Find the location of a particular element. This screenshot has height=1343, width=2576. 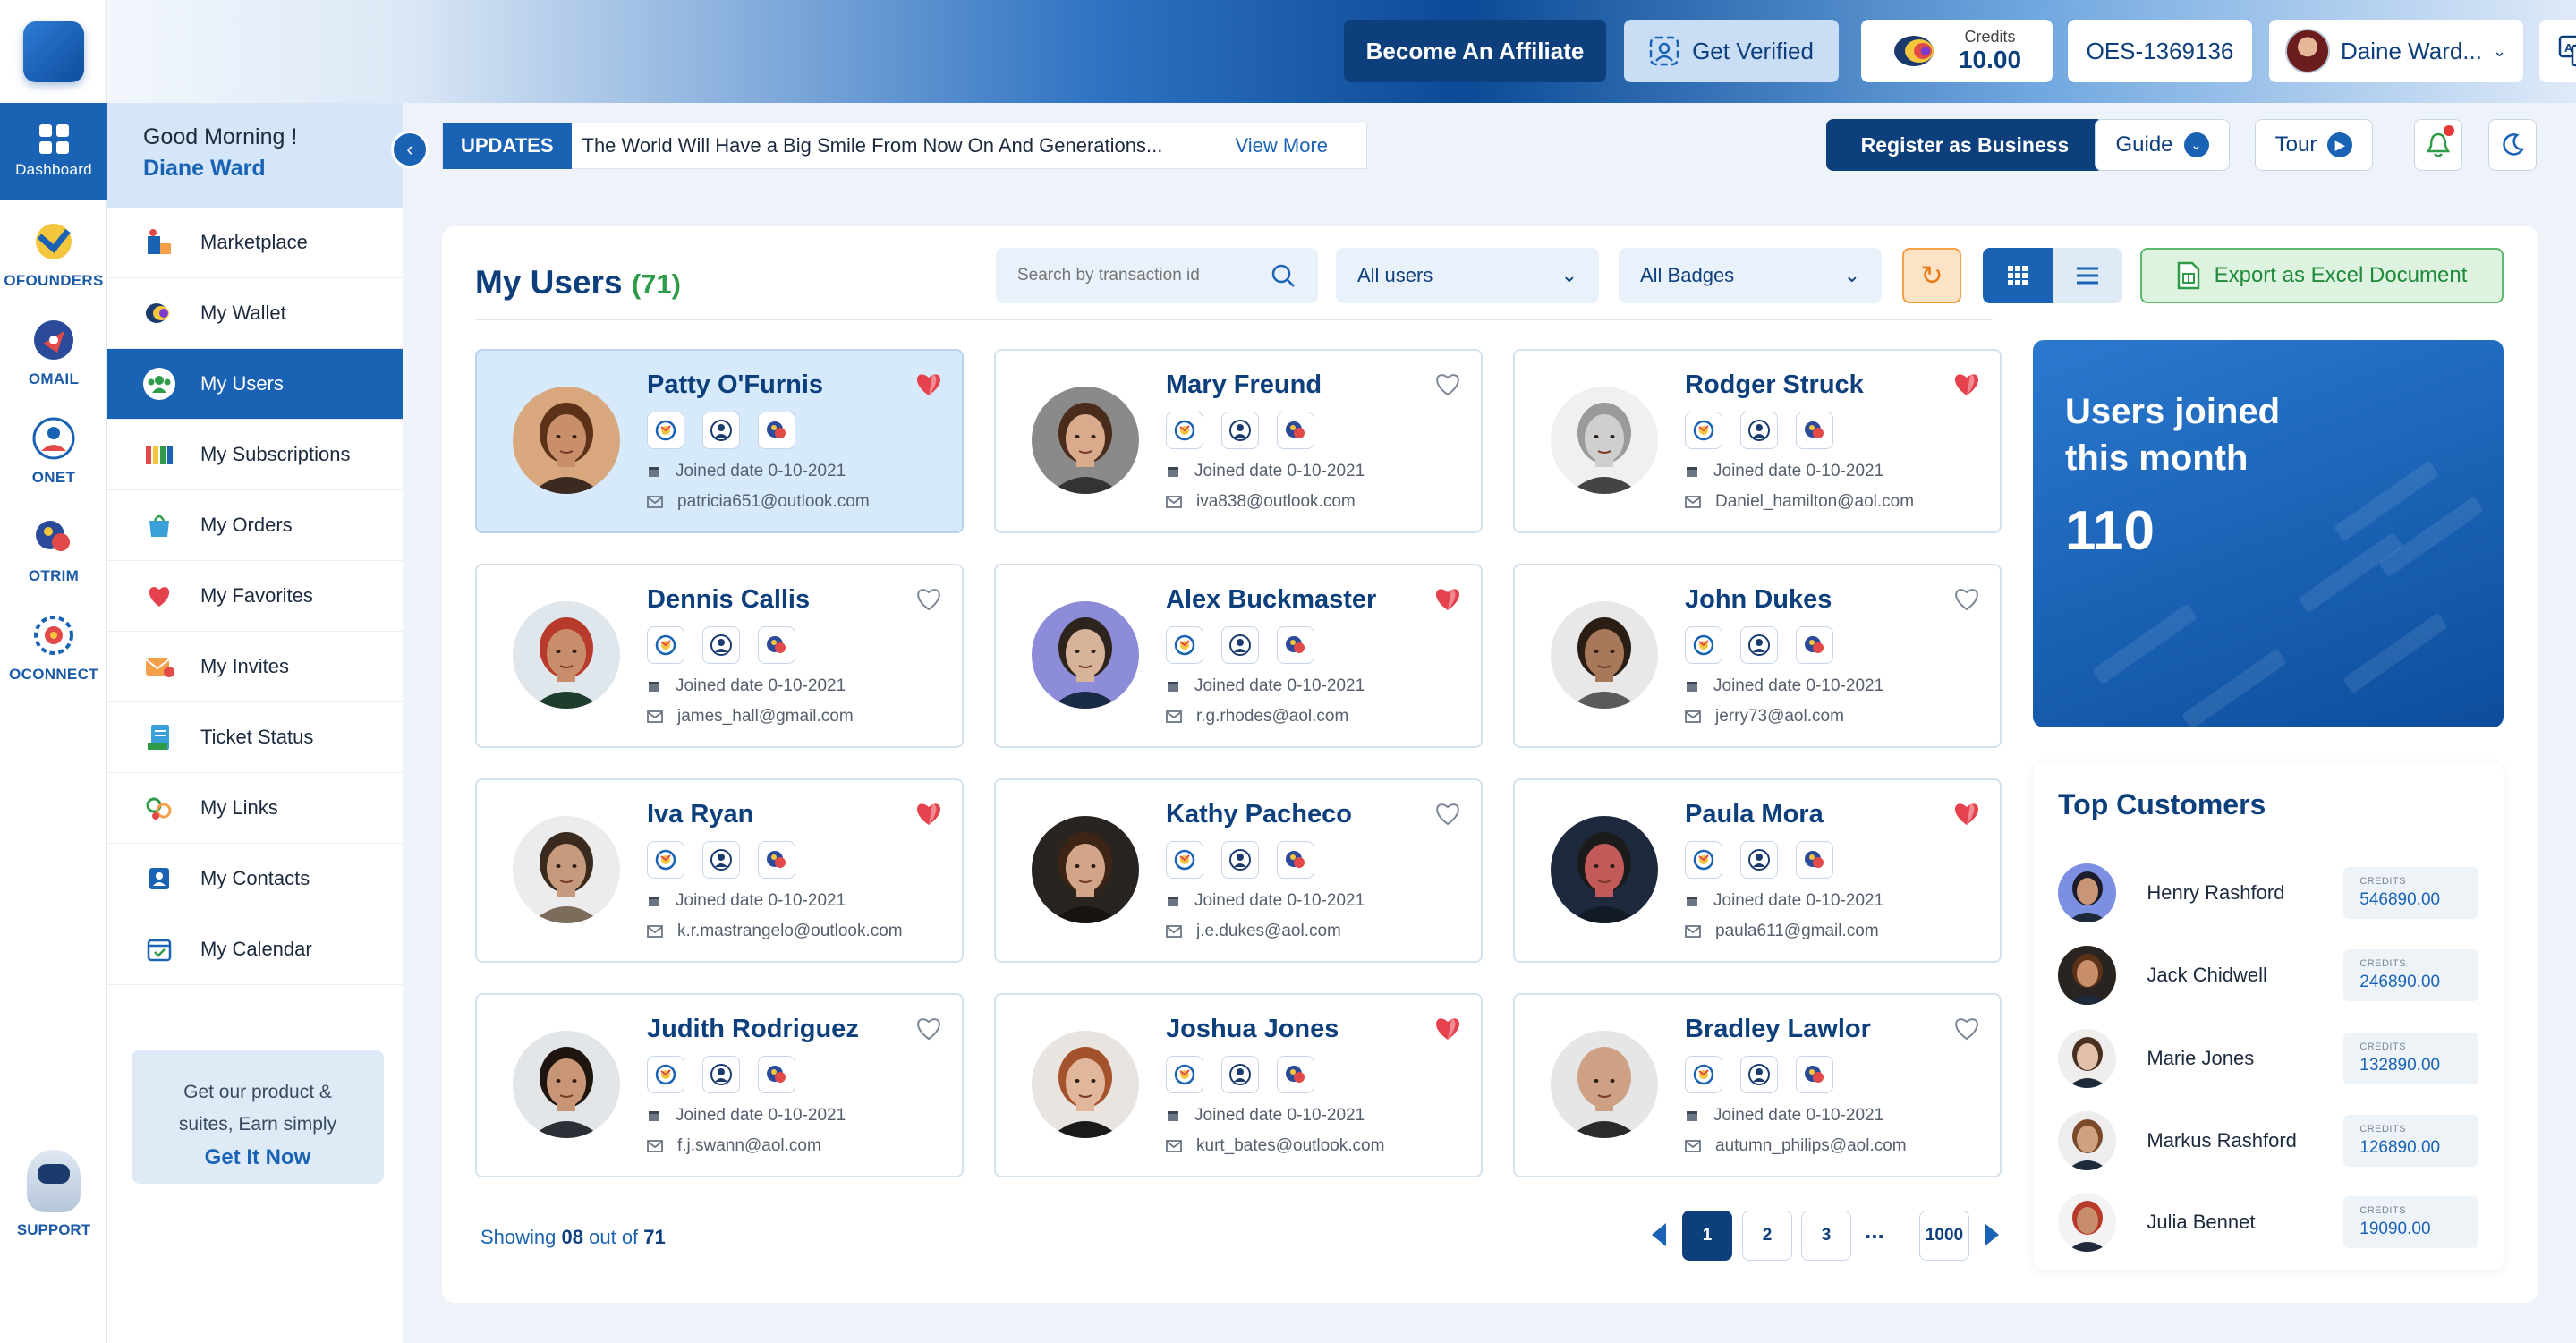

sidebar-item-calendar: My Calendar is located at coordinates (255, 949).